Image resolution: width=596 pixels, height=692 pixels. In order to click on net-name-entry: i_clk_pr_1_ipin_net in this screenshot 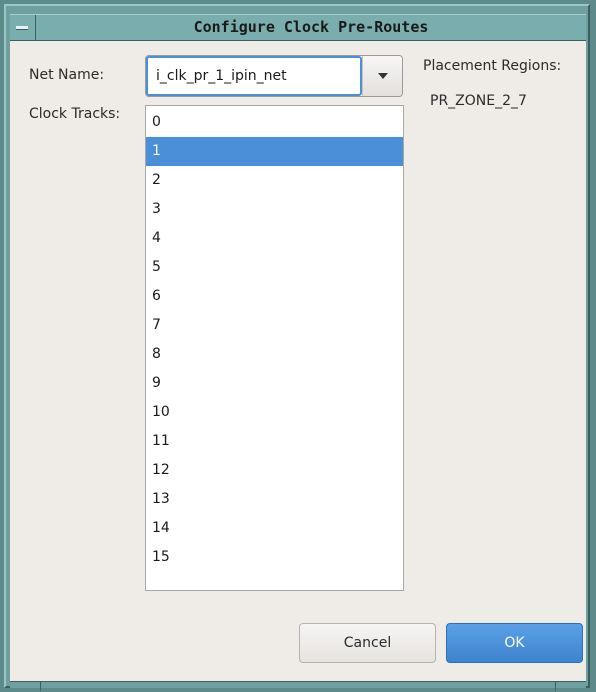, I will do `click(254, 76)`.